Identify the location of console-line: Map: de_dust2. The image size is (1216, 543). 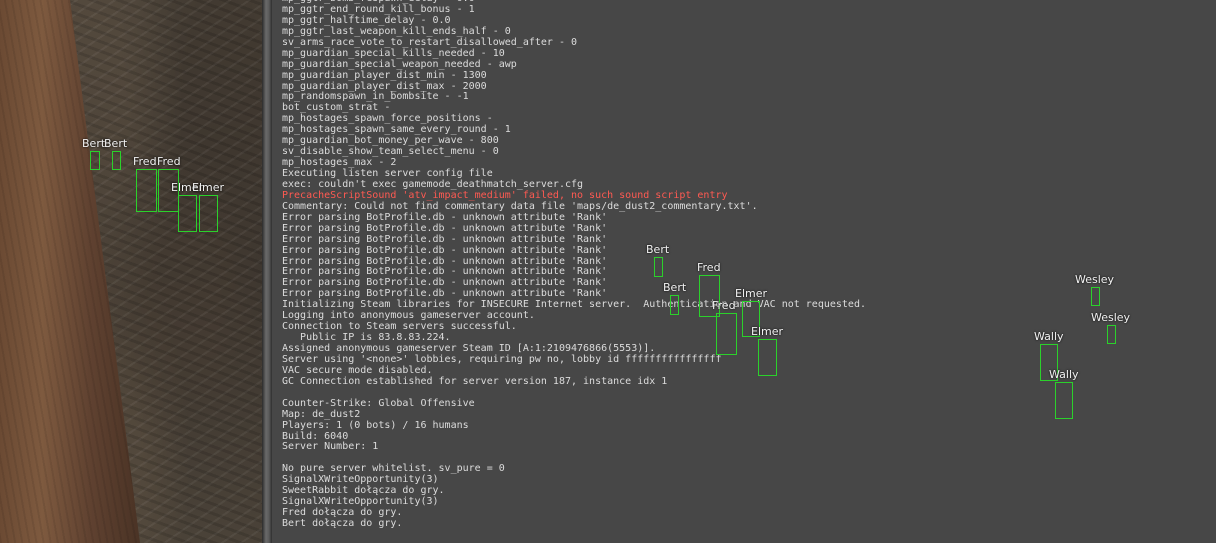
(321, 414).